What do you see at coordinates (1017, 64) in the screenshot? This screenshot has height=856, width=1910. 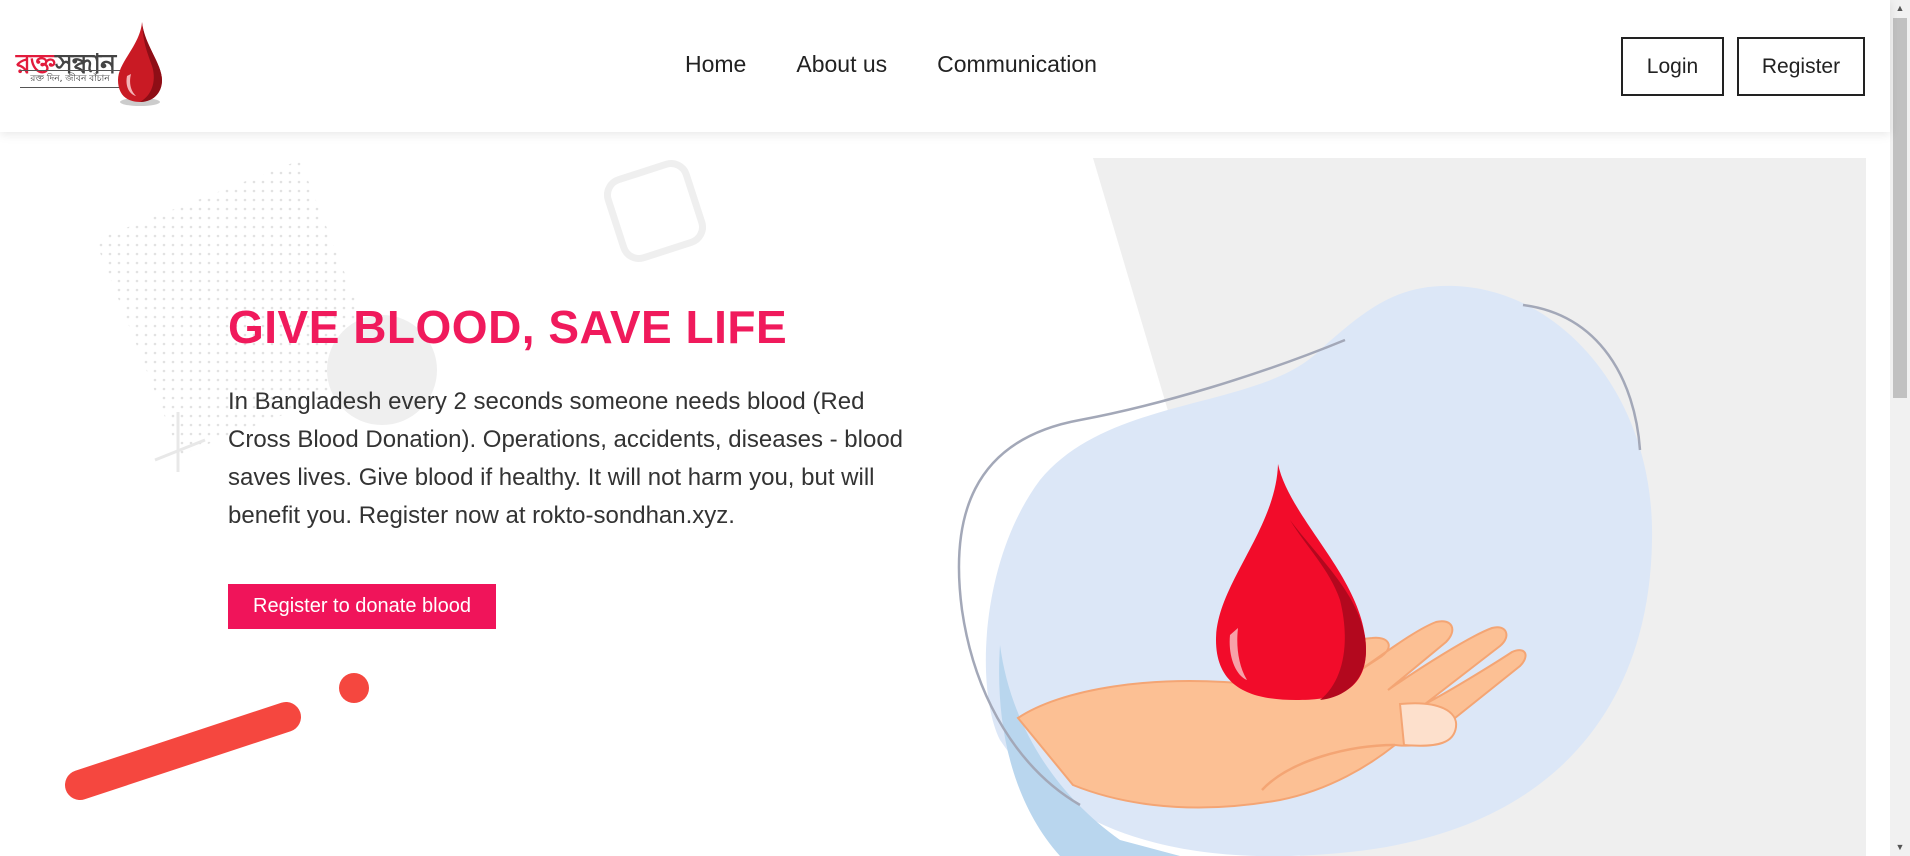 I see `nav-communication: Communication` at bounding box center [1017, 64].